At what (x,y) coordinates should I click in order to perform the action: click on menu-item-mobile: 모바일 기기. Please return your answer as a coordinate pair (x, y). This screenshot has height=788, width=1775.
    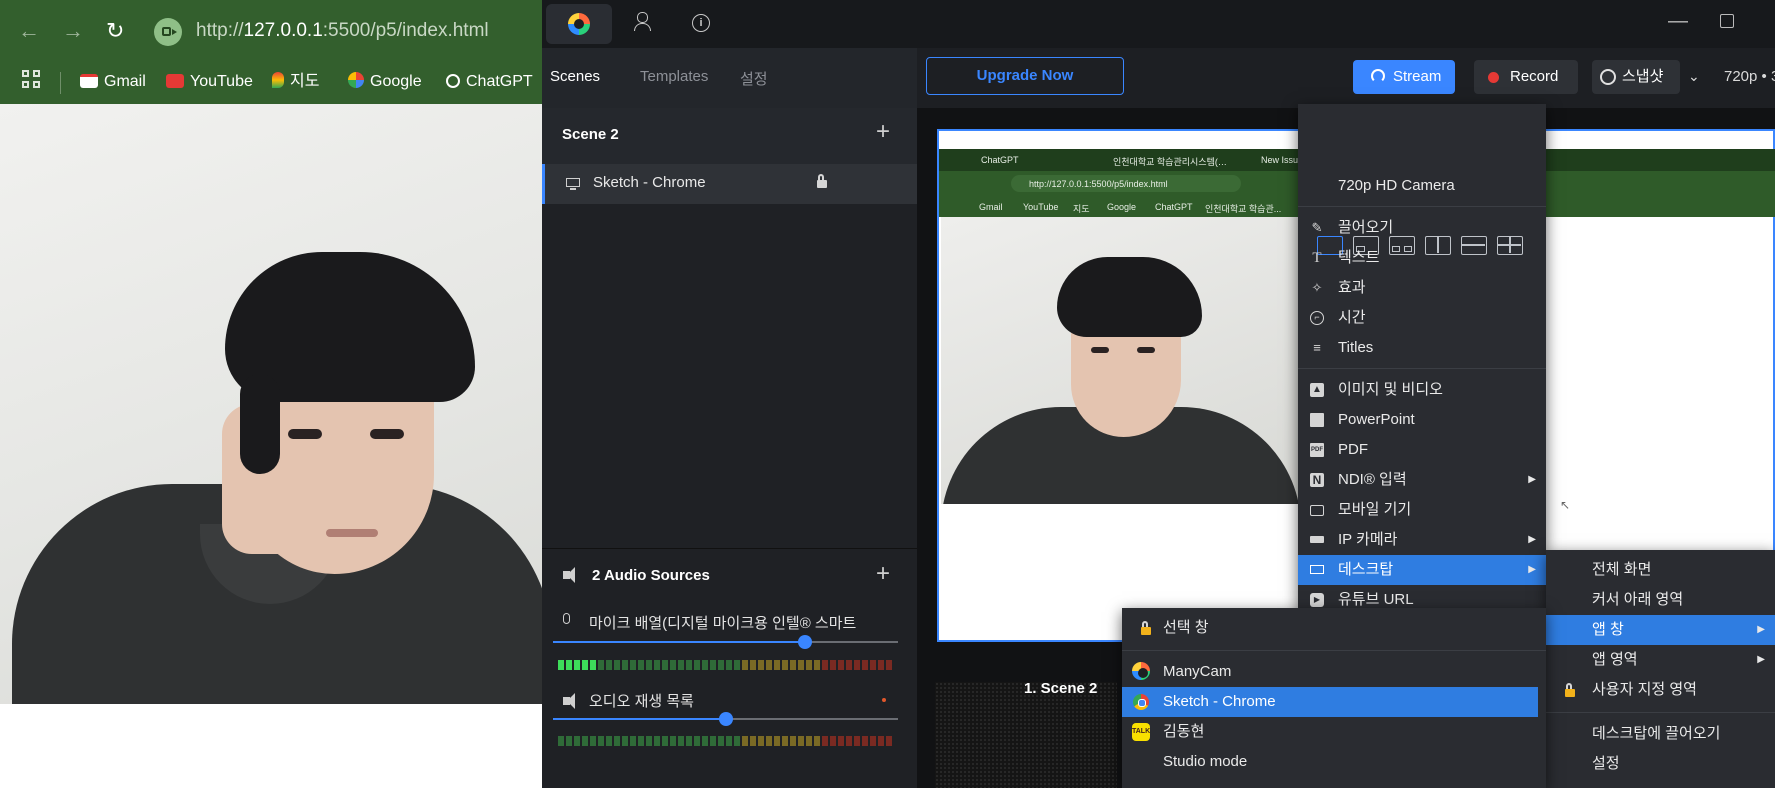
    Looking at the image, I should click on (1422, 510).